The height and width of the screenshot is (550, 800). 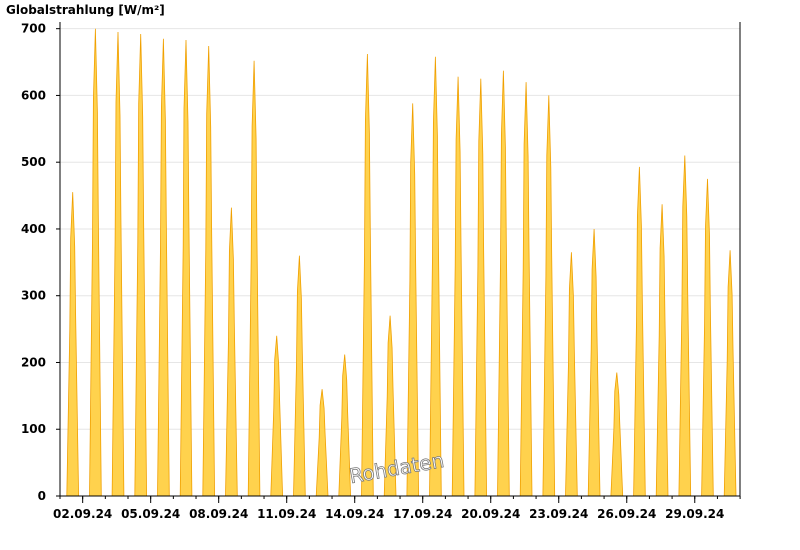 I want to click on y-axis-label: Globalstrahlung [W/m²], so click(x=85, y=10).